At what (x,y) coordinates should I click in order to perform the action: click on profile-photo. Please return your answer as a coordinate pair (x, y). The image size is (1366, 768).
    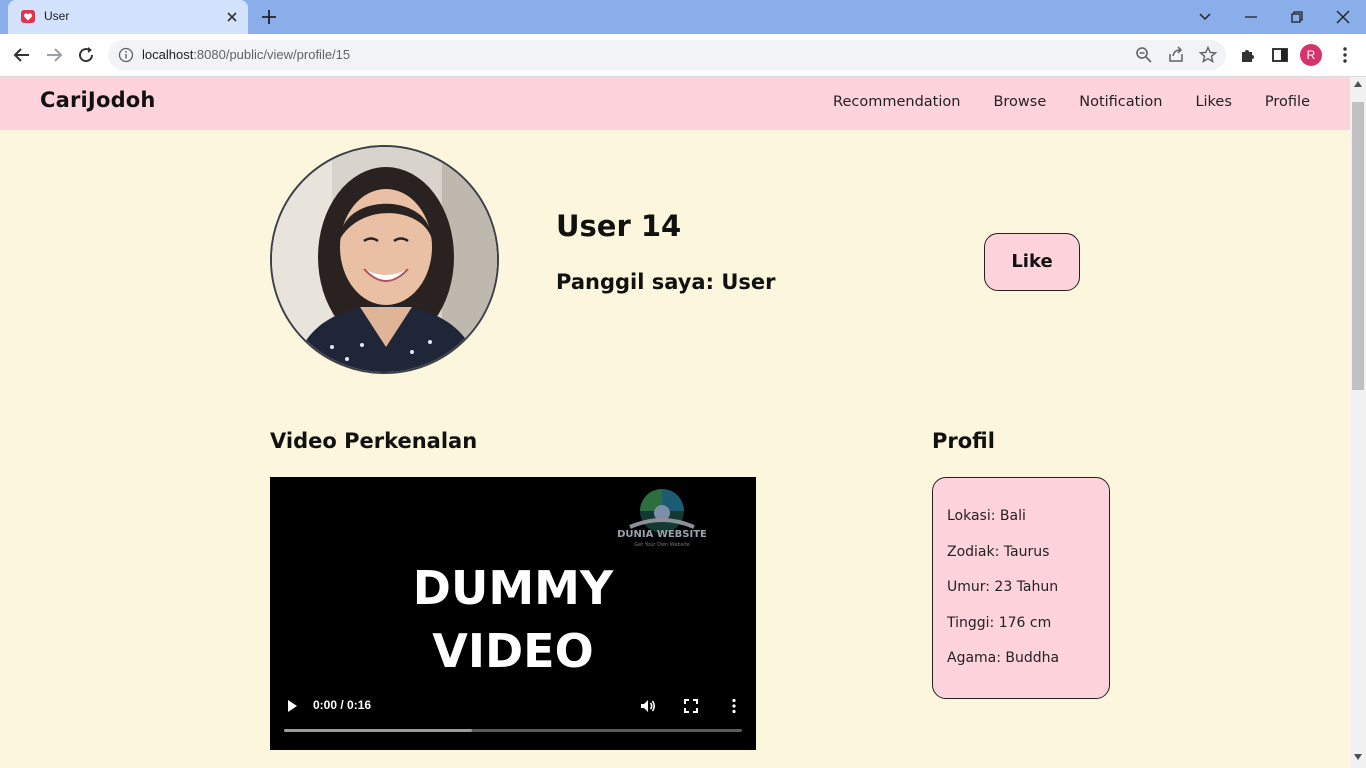
    Looking at the image, I should click on (384, 259).